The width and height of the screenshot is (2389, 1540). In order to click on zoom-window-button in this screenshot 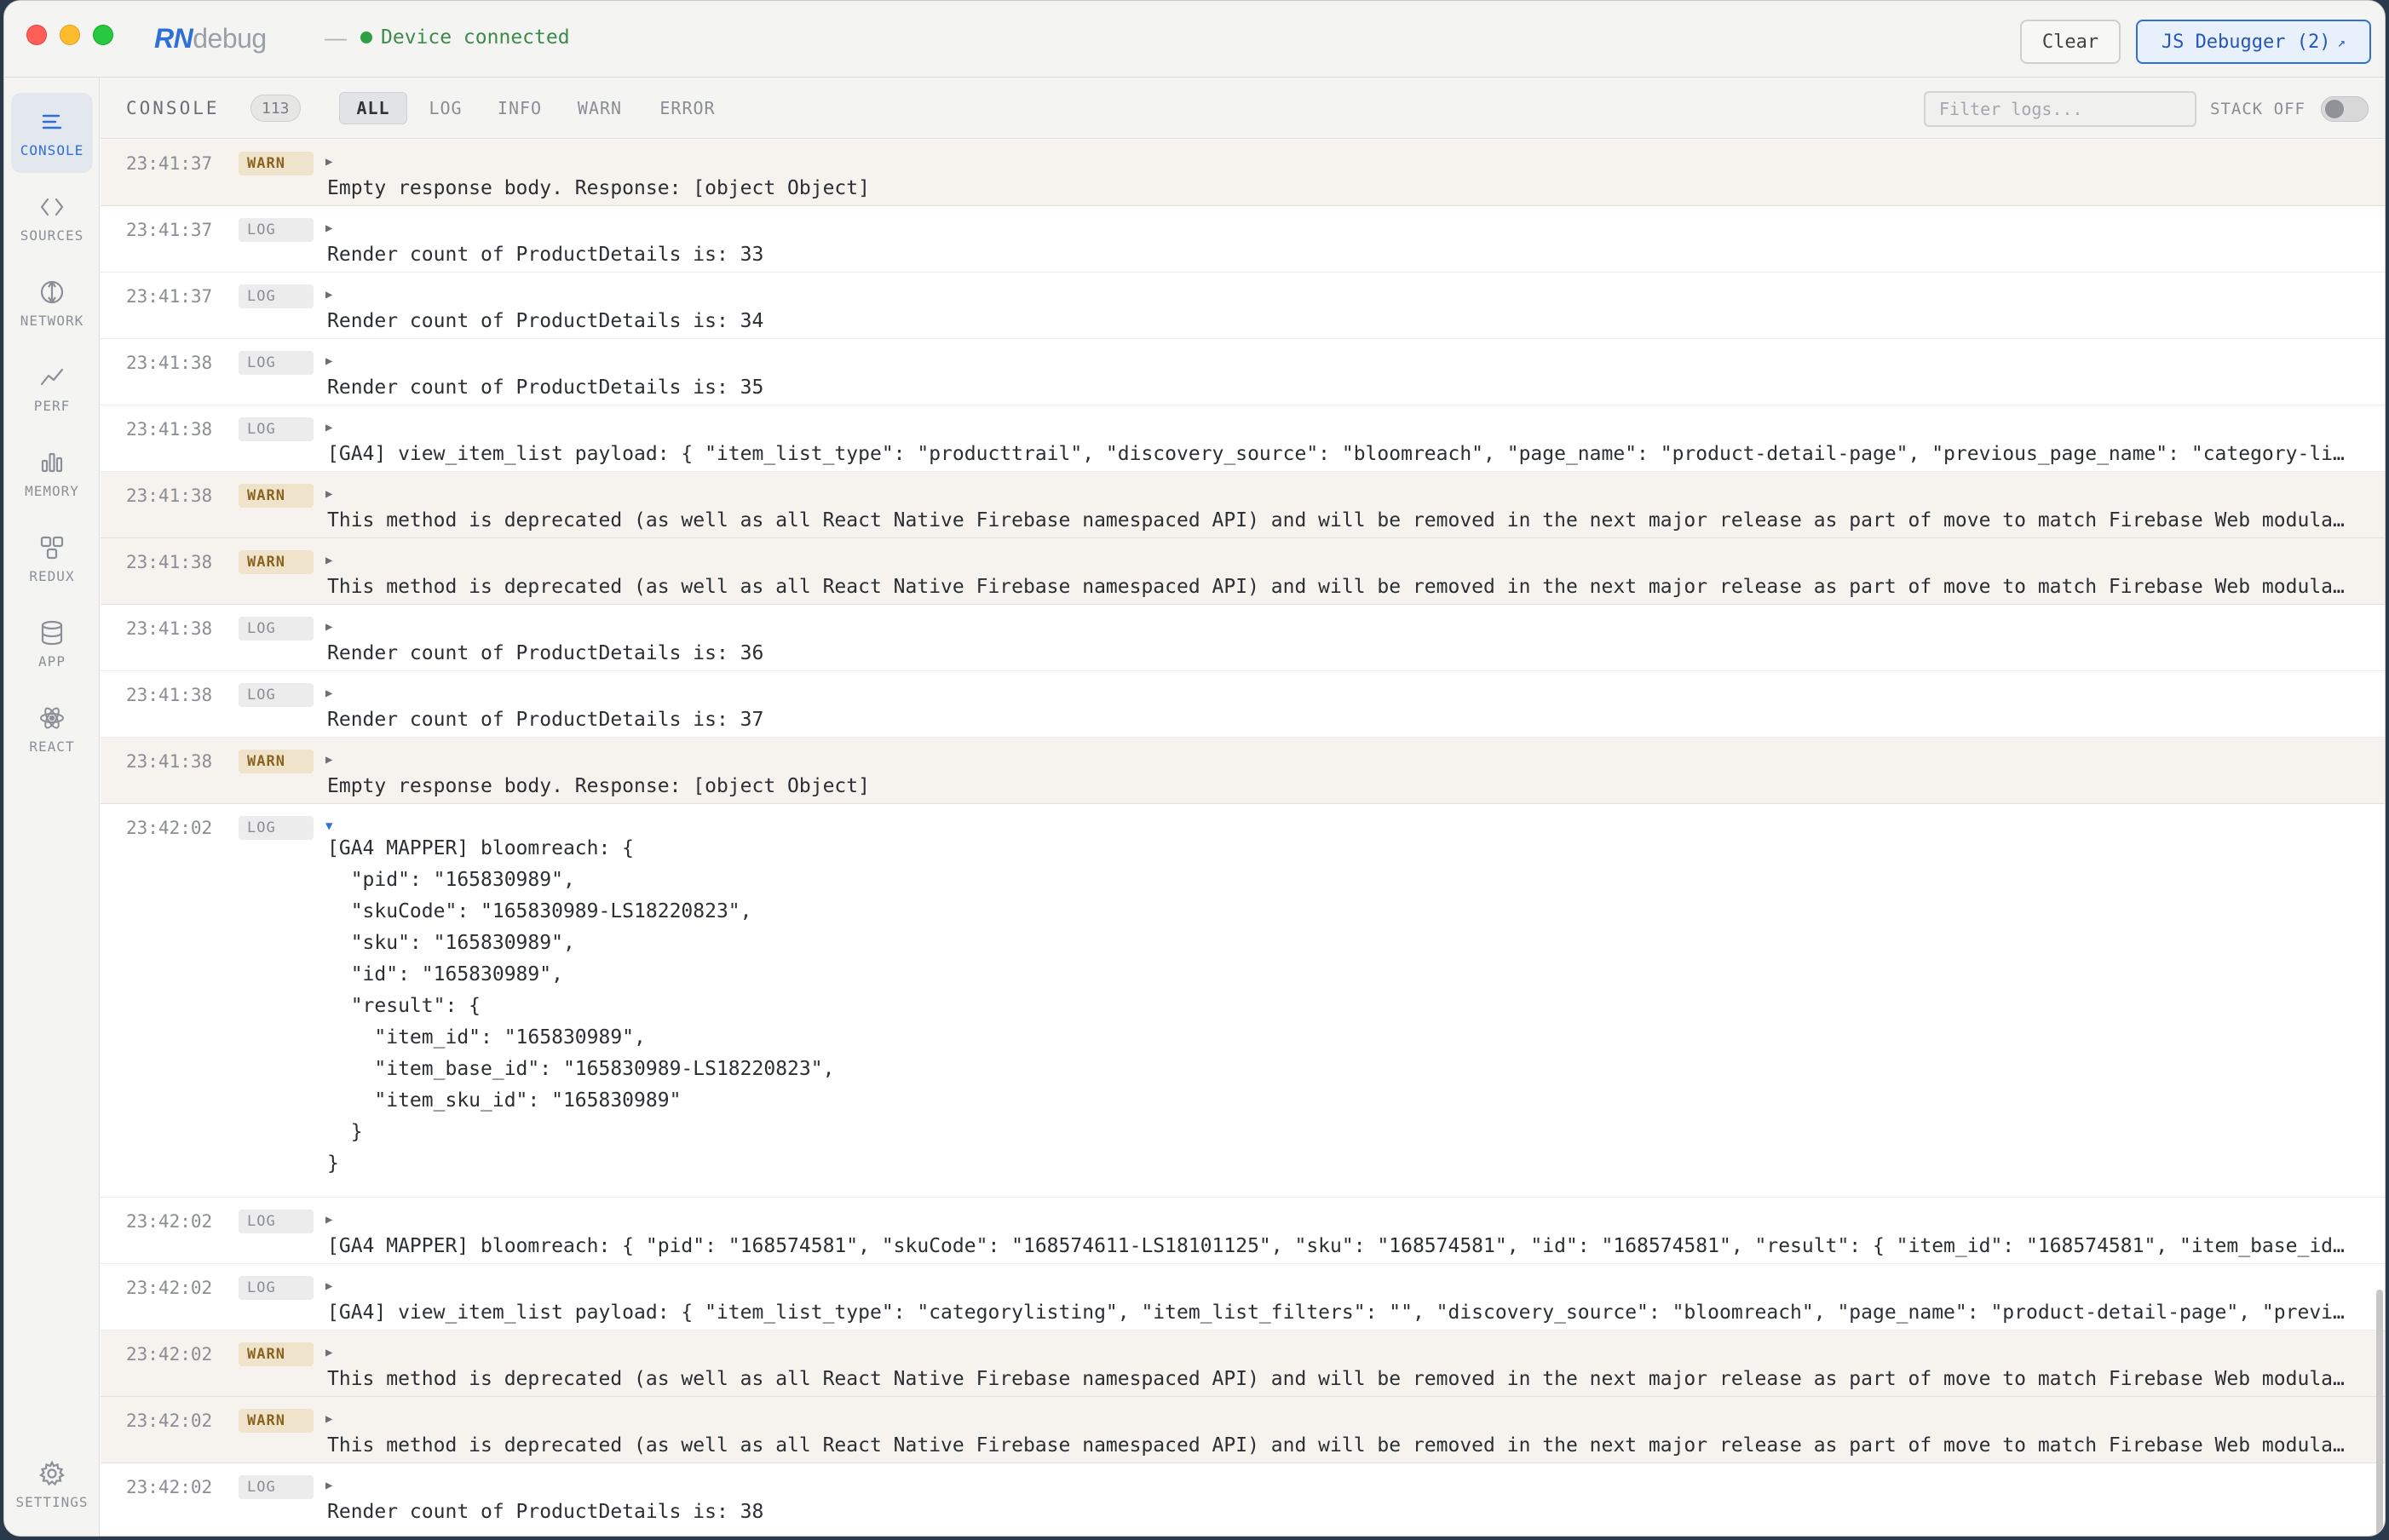, I will do `click(103, 35)`.